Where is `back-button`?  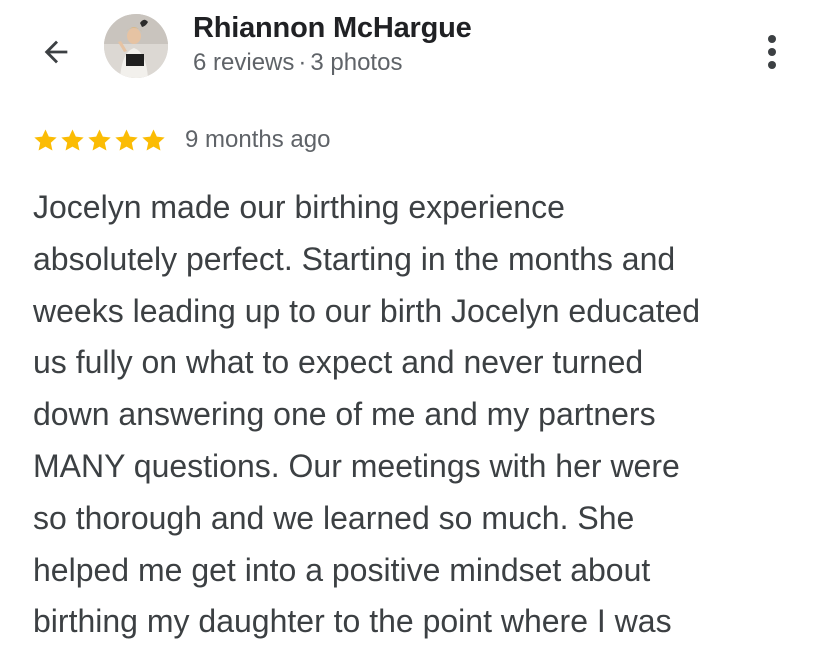
back-button is located at coordinates (56, 52).